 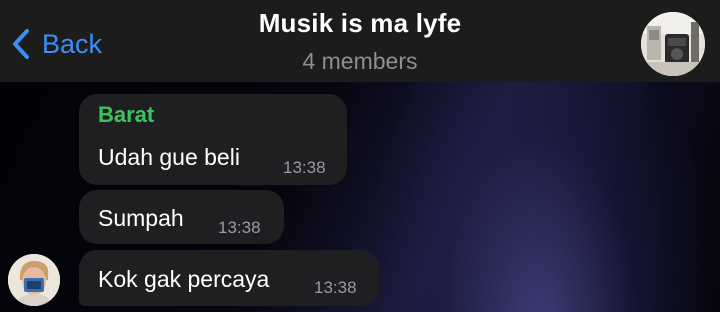 I want to click on sender-photo-image, so click(x=34, y=280).